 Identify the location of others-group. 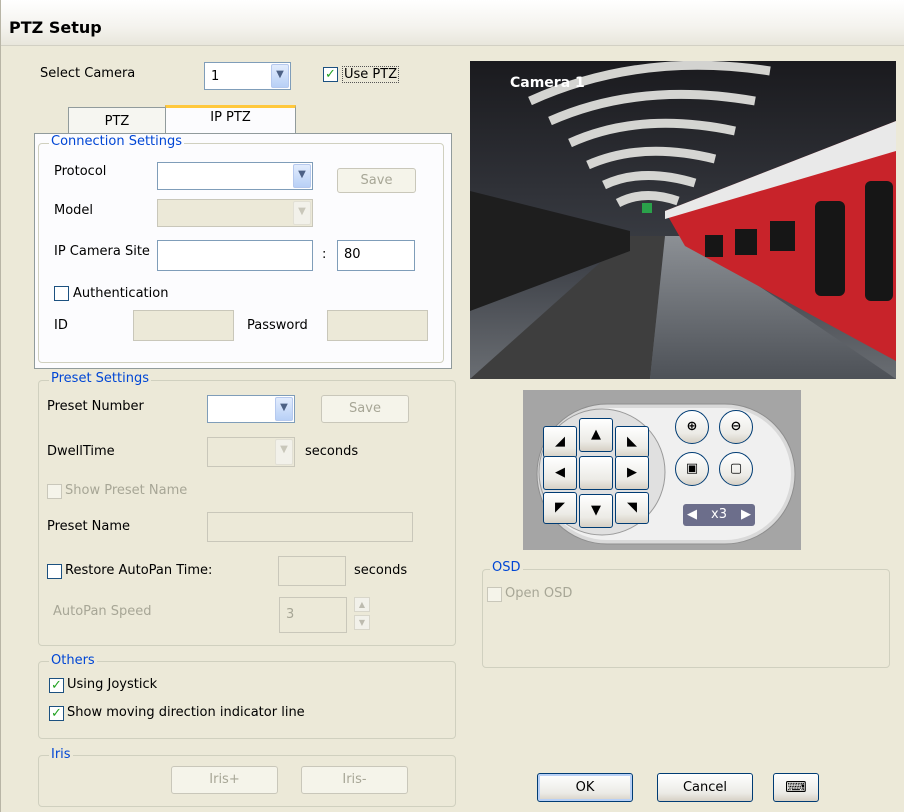
(247, 700).